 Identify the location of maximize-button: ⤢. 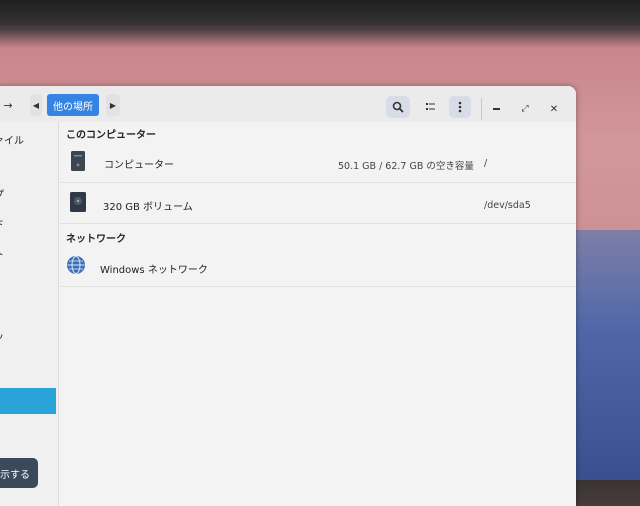
(525, 109).